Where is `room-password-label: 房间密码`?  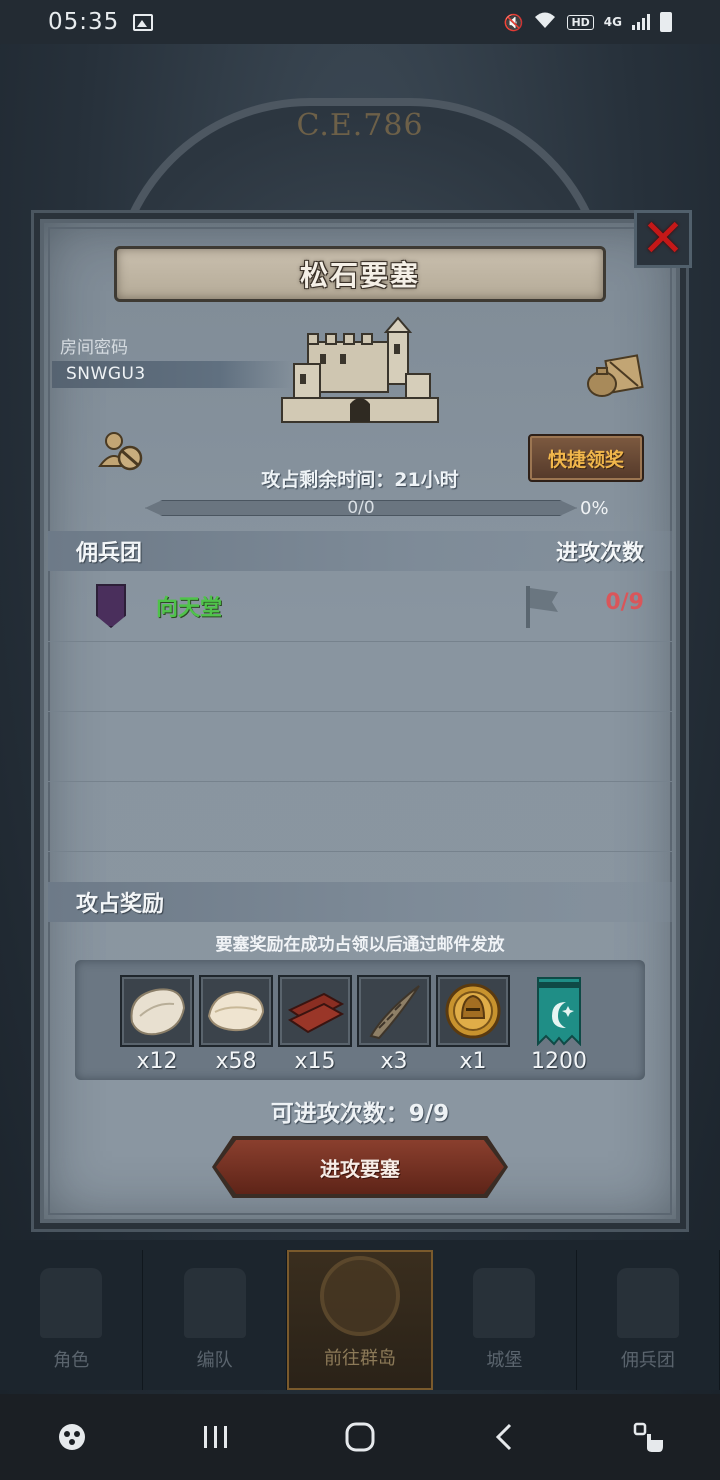 room-password-label: 房间密码 is located at coordinates (94, 348).